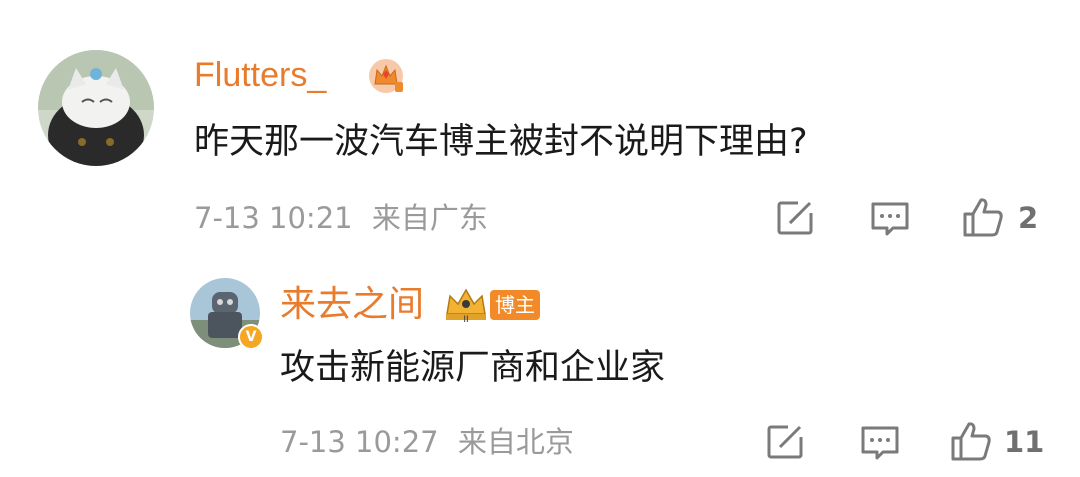 The image size is (1080, 477). What do you see at coordinates (465, 319) in the screenshot?
I see `svg-text: II` at bounding box center [465, 319].